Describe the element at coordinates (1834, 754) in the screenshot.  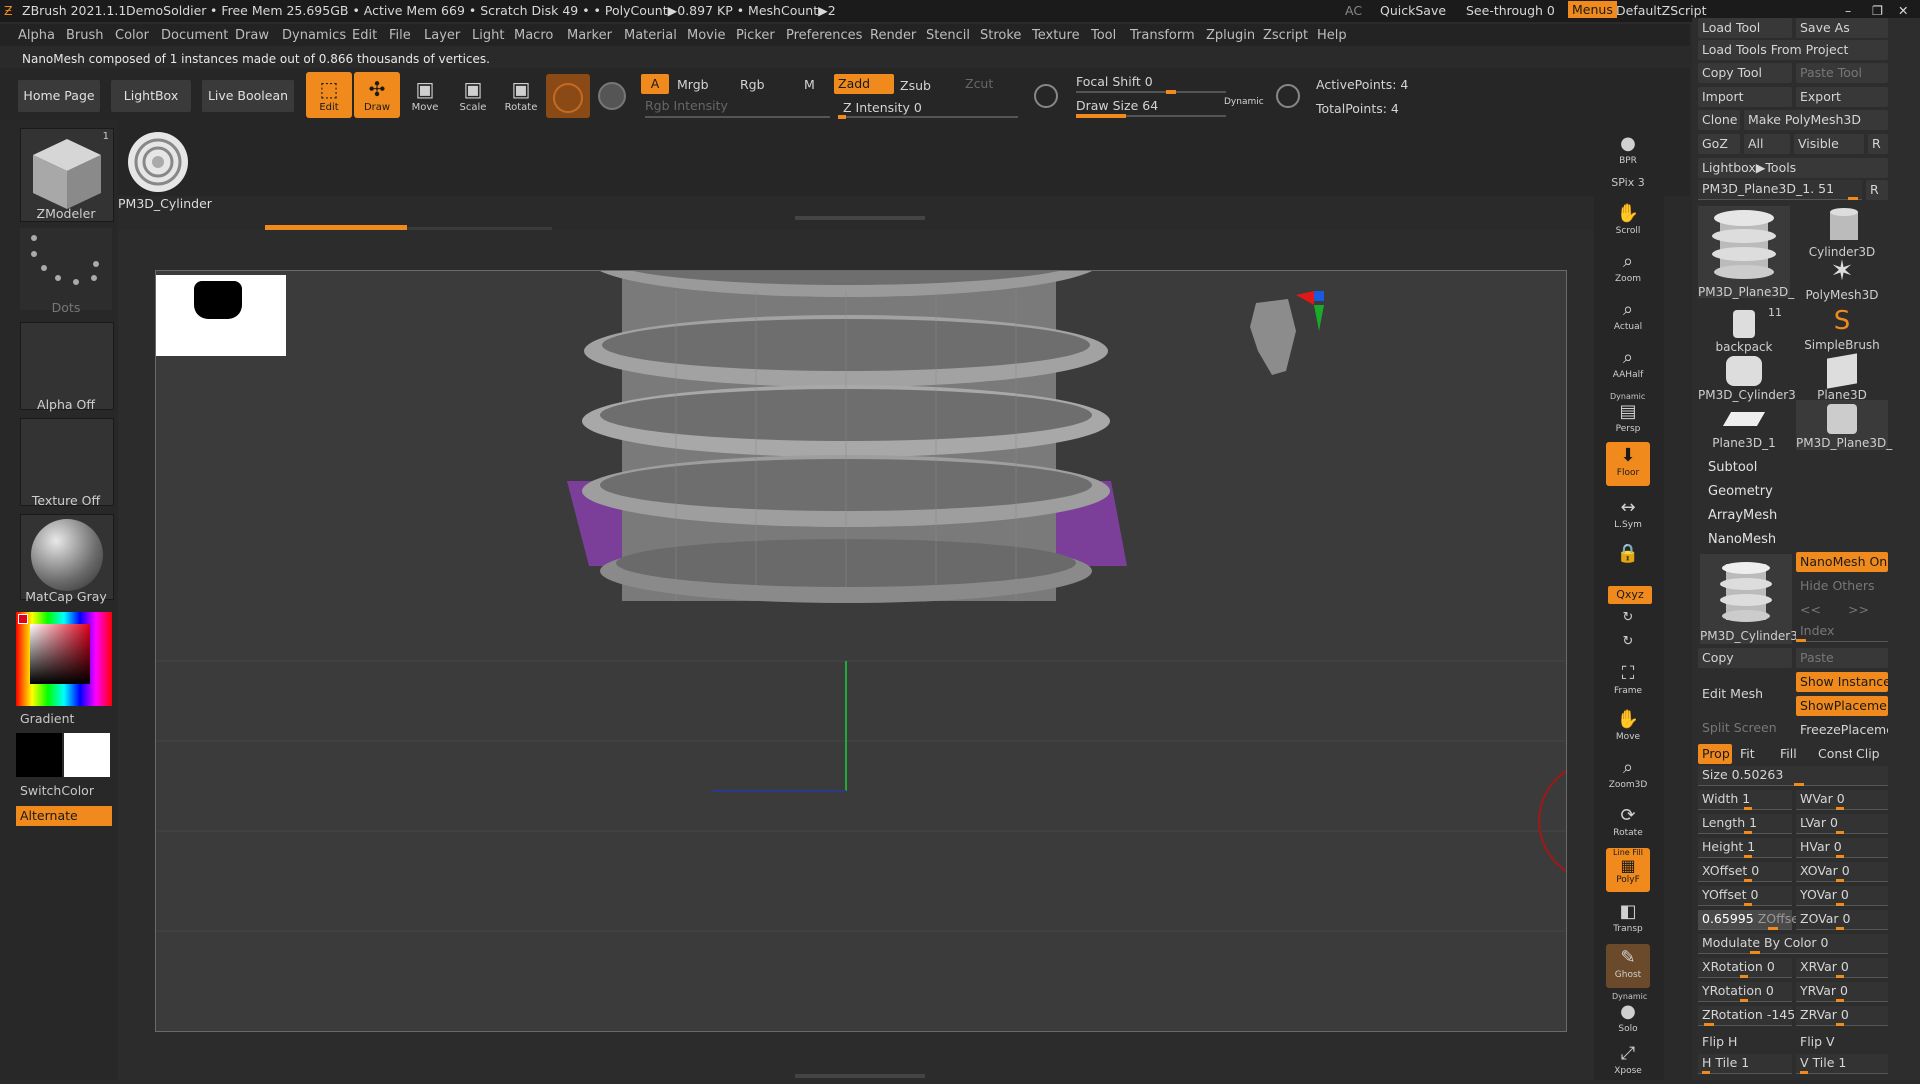
I see `const-toggle: Const` at that location.